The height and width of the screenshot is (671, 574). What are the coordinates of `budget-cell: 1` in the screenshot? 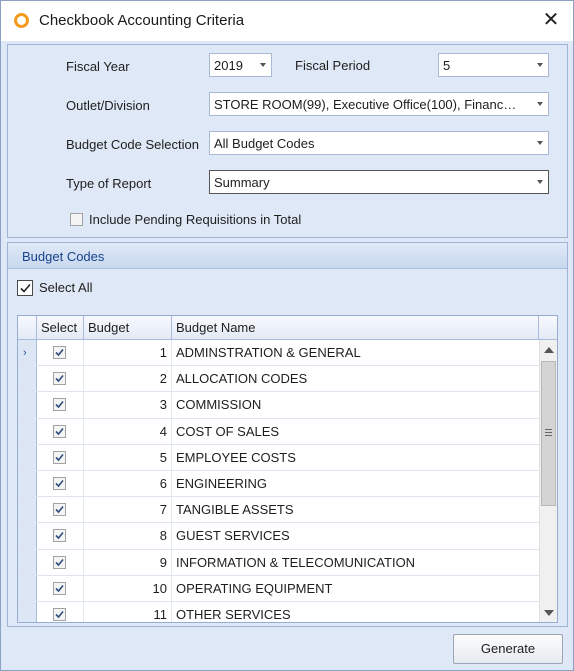 It's located at (128, 353).